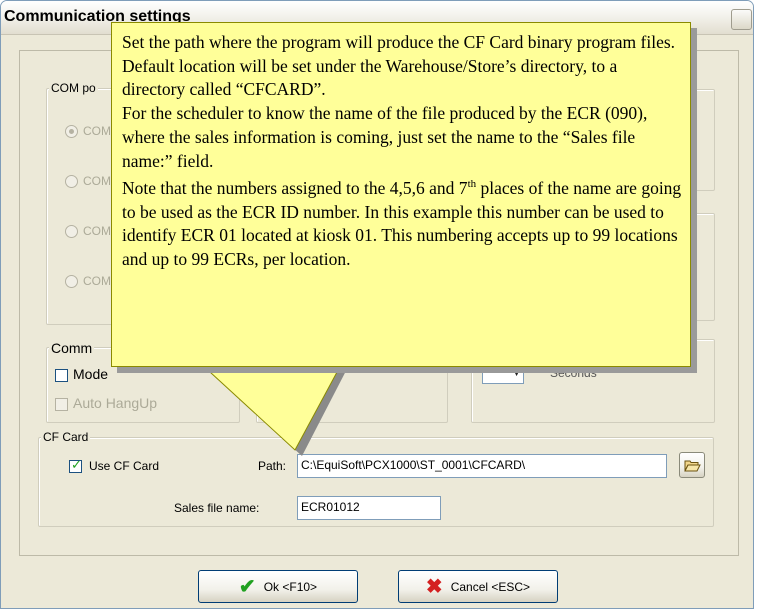 This screenshot has height=611, width=758. What do you see at coordinates (61, 375) in the screenshot?
I see `modem-checkbox` at bounding box center [61, 375].